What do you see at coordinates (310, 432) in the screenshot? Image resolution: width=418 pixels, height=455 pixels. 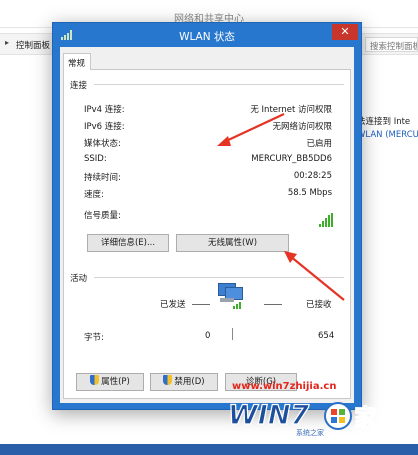 I see `logo-subtext: 系统之家` at bounding box center [310, 432].